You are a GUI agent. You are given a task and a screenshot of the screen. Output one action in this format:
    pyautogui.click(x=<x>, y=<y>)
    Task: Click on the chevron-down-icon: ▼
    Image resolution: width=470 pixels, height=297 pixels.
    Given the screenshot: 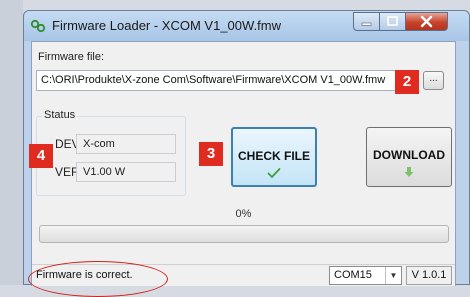 What is the action you would take?
    pyautogui.click(x=393, y=275)
    